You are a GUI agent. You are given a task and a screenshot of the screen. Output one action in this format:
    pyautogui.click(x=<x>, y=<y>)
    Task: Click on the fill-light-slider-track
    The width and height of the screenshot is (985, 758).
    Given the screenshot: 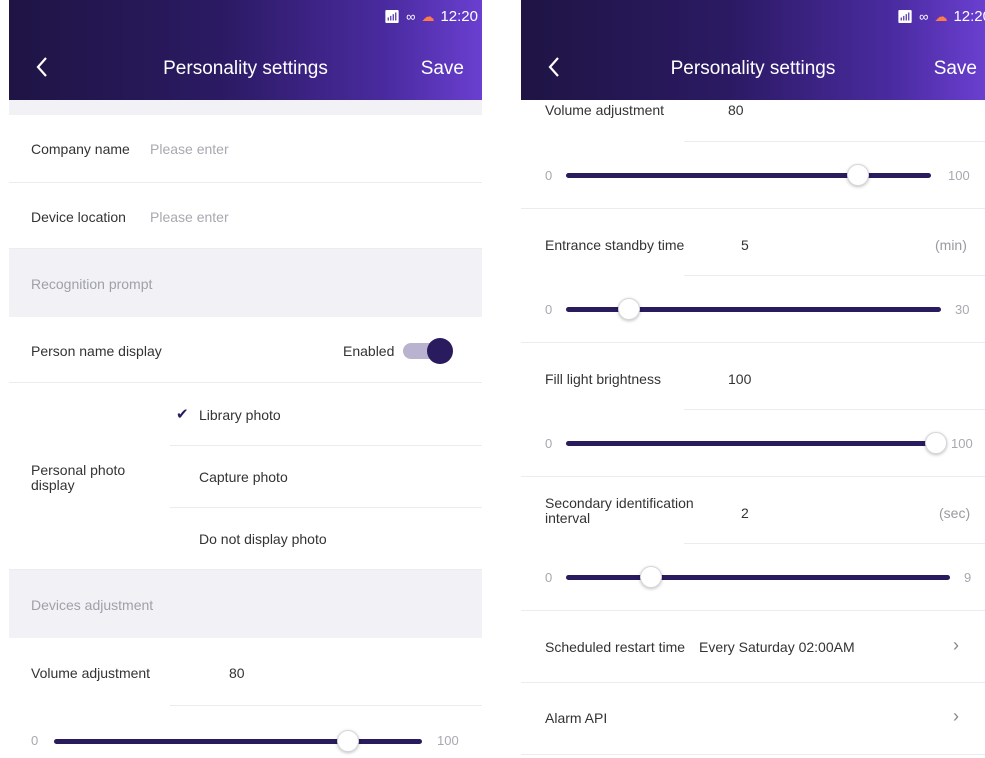 What is the action you would take?
    pyautogui.click(x=751, y=443)
    